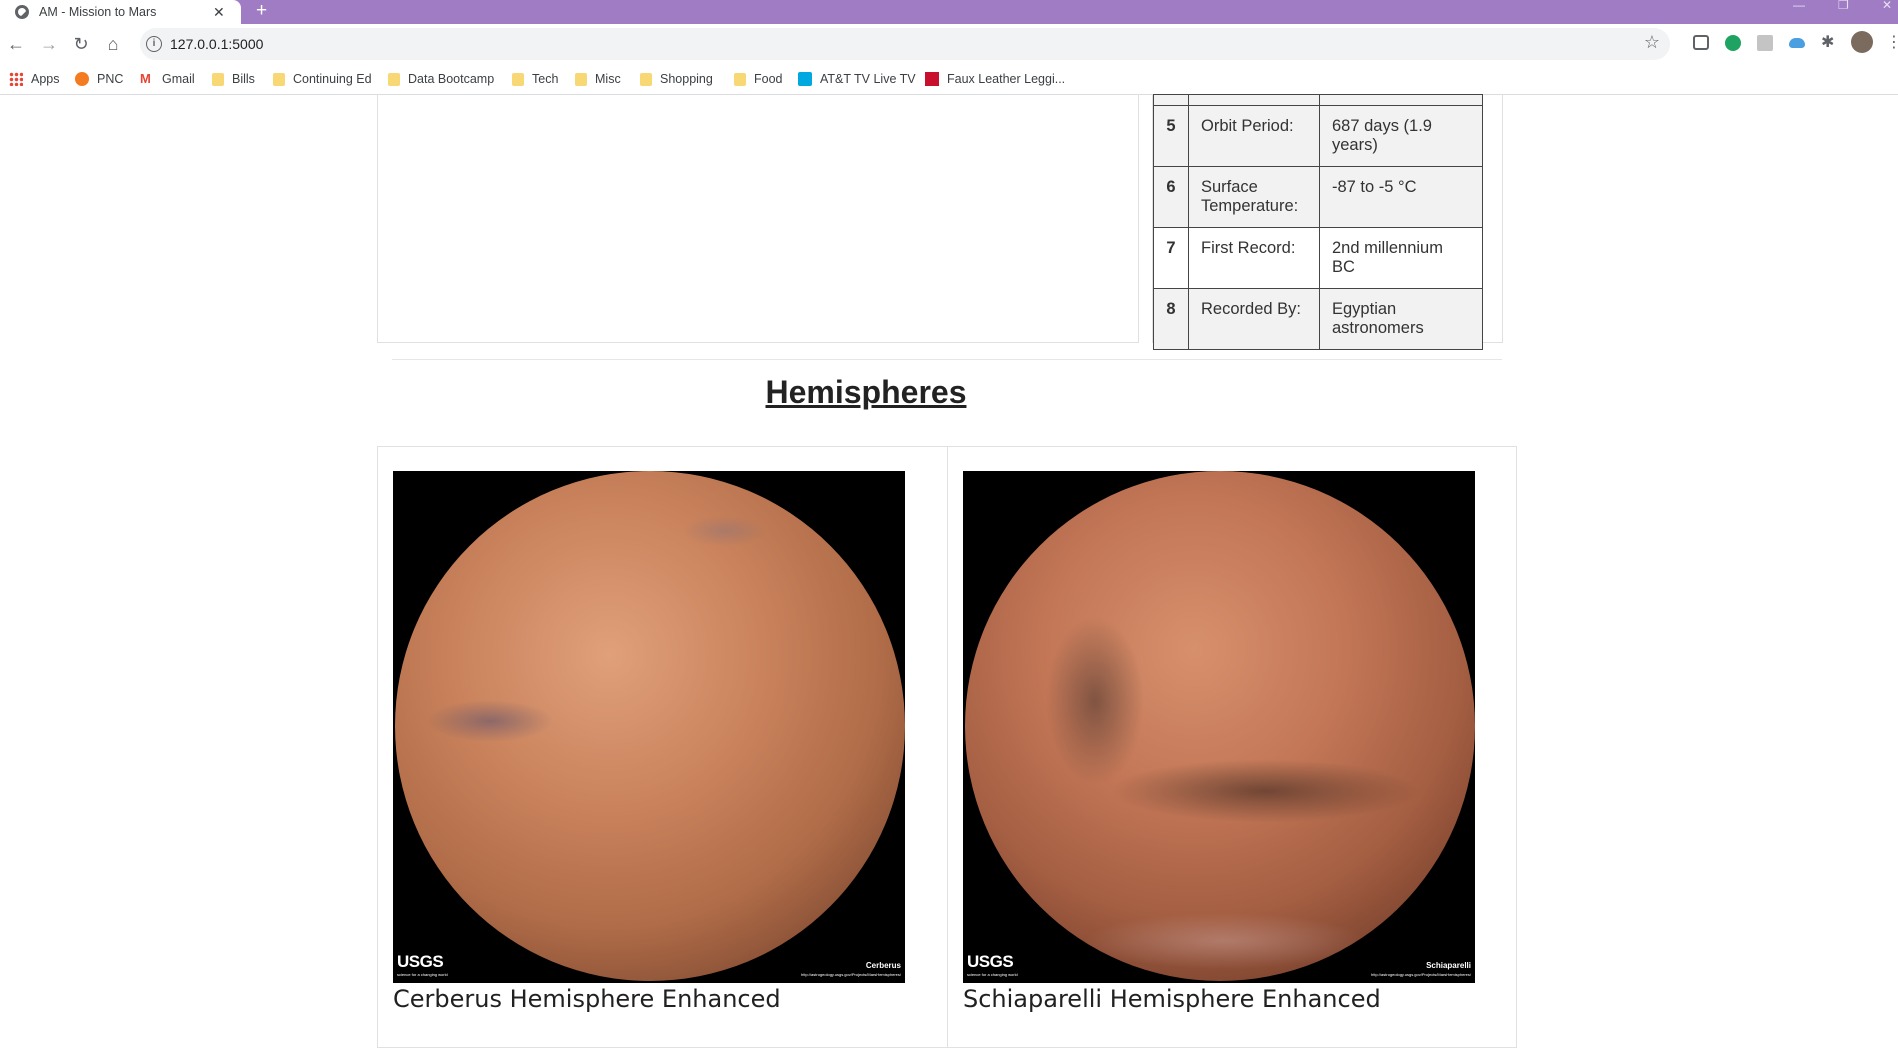 The width and height of the screenshot is (1898, 1048). Describe the element at coordinates (1797, 43) in the screenshot. I see `cloud-extension-icon` at that location.